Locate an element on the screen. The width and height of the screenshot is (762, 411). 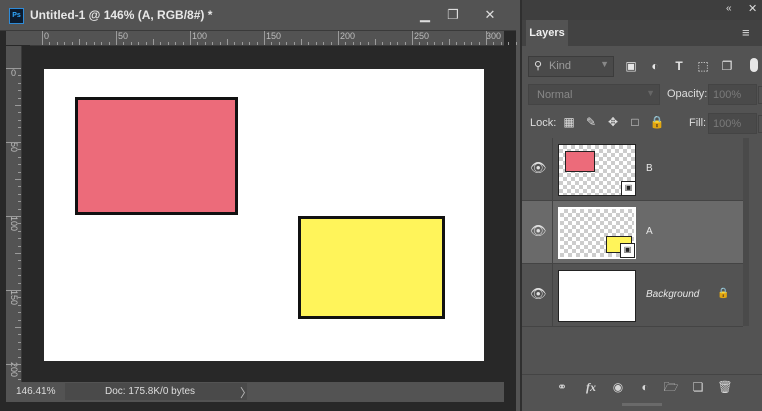
panel-tab-row: Layers ≡ is located at coordinates (642, 33).